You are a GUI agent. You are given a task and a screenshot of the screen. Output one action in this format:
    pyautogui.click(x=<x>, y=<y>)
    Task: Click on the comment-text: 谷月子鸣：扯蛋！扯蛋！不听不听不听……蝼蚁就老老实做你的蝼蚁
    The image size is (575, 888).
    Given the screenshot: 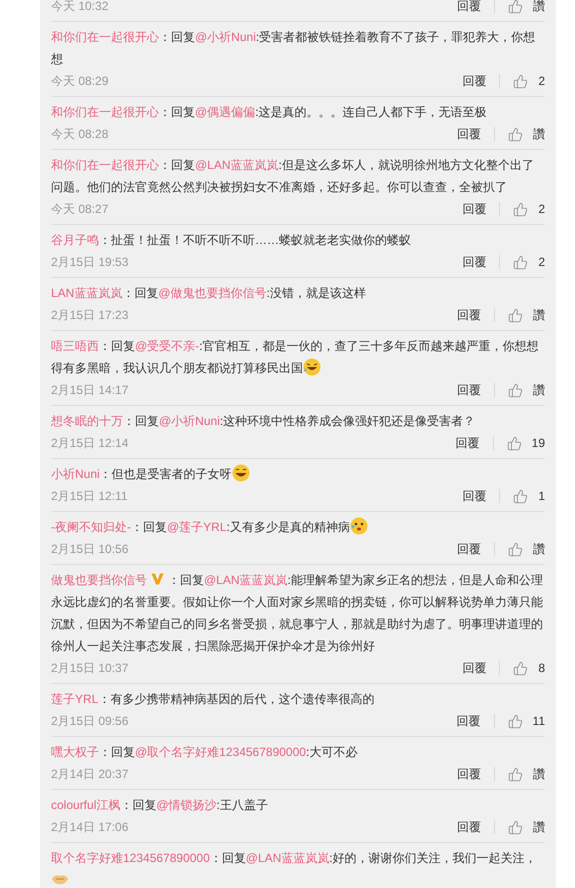 What is the action you would take?
    pyautogui.click(x=231, y=240)
    